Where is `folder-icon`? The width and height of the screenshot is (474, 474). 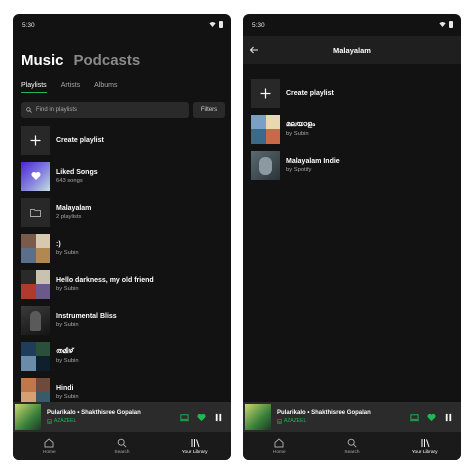 folder-icon is located at coordinates (35, 212).